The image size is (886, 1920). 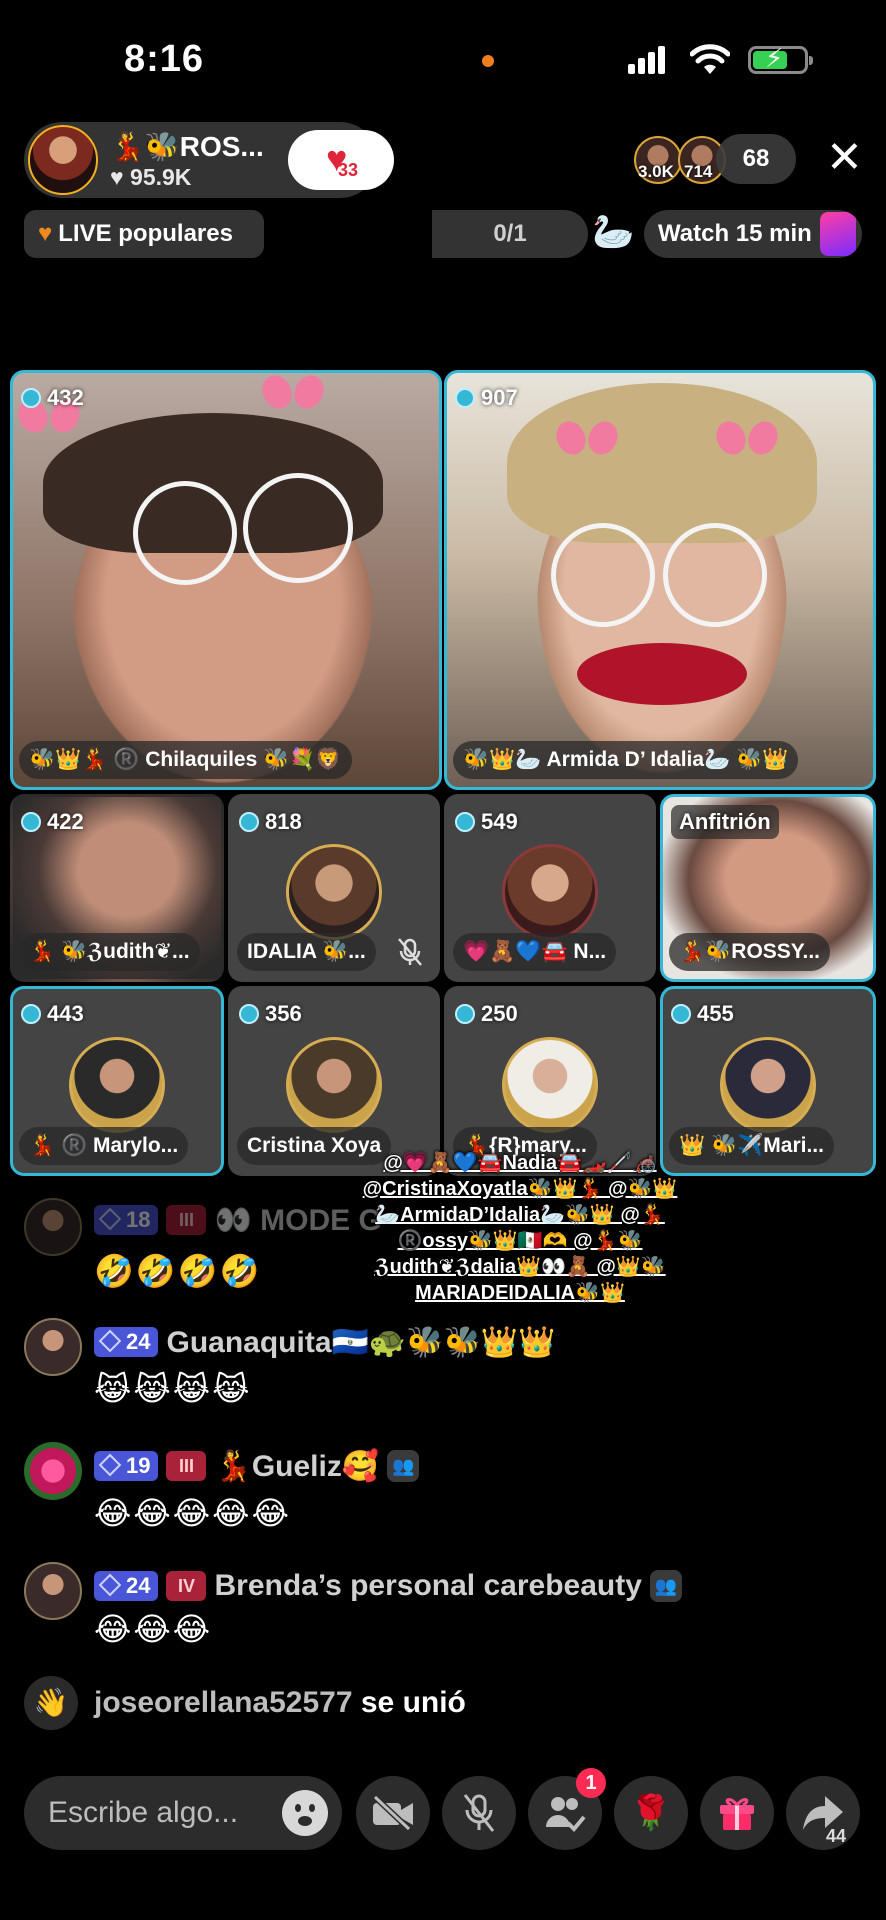 I want to click on gift-icon, so click(x=737, y=1814).